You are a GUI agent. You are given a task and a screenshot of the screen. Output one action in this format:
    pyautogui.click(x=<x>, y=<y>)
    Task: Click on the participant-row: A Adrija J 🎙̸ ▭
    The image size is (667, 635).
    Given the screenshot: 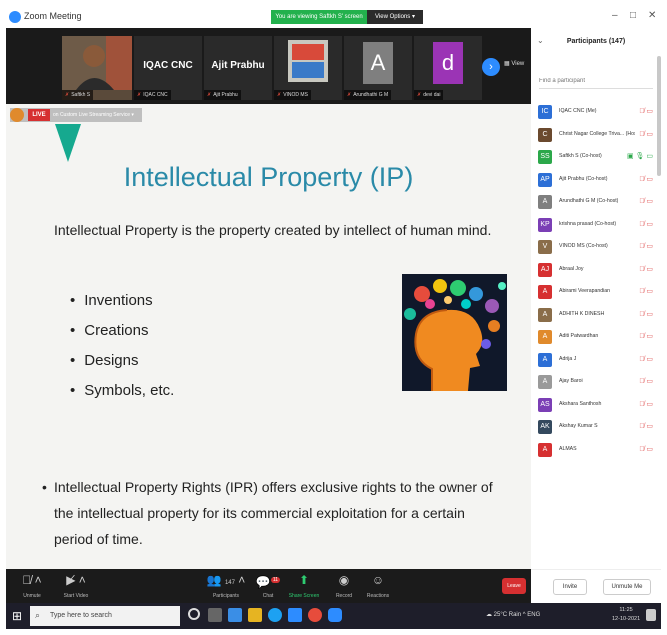 What is the action you would take?
    pyautogui.click(x=594, y=361)
    